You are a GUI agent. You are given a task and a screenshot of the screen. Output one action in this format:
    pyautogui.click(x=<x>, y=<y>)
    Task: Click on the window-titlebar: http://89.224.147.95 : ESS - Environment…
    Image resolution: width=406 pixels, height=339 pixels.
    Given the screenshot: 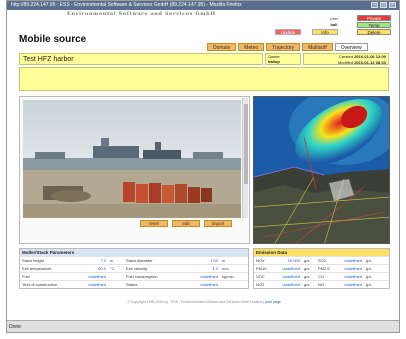 What is the action you would take?
    pyautogui.click(x=203, y=5)
    